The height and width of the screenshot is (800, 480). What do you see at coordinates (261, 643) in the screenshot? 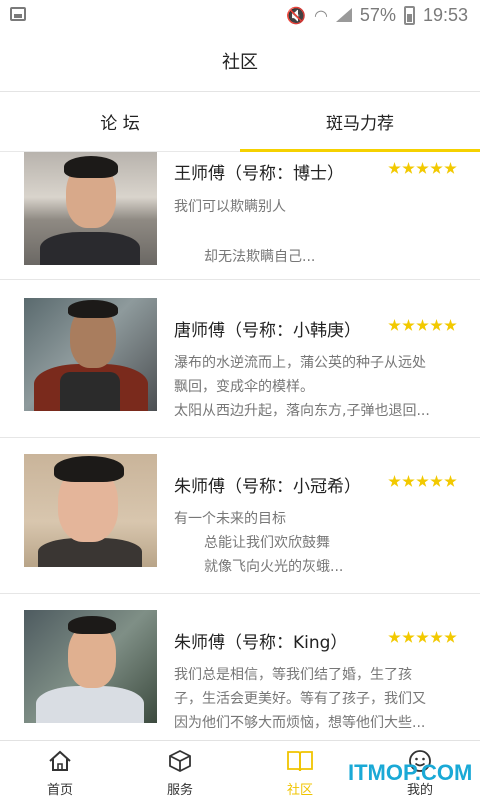
I see `master-name: 朱师傅（号称：King）` at bounding box center [261, 643].